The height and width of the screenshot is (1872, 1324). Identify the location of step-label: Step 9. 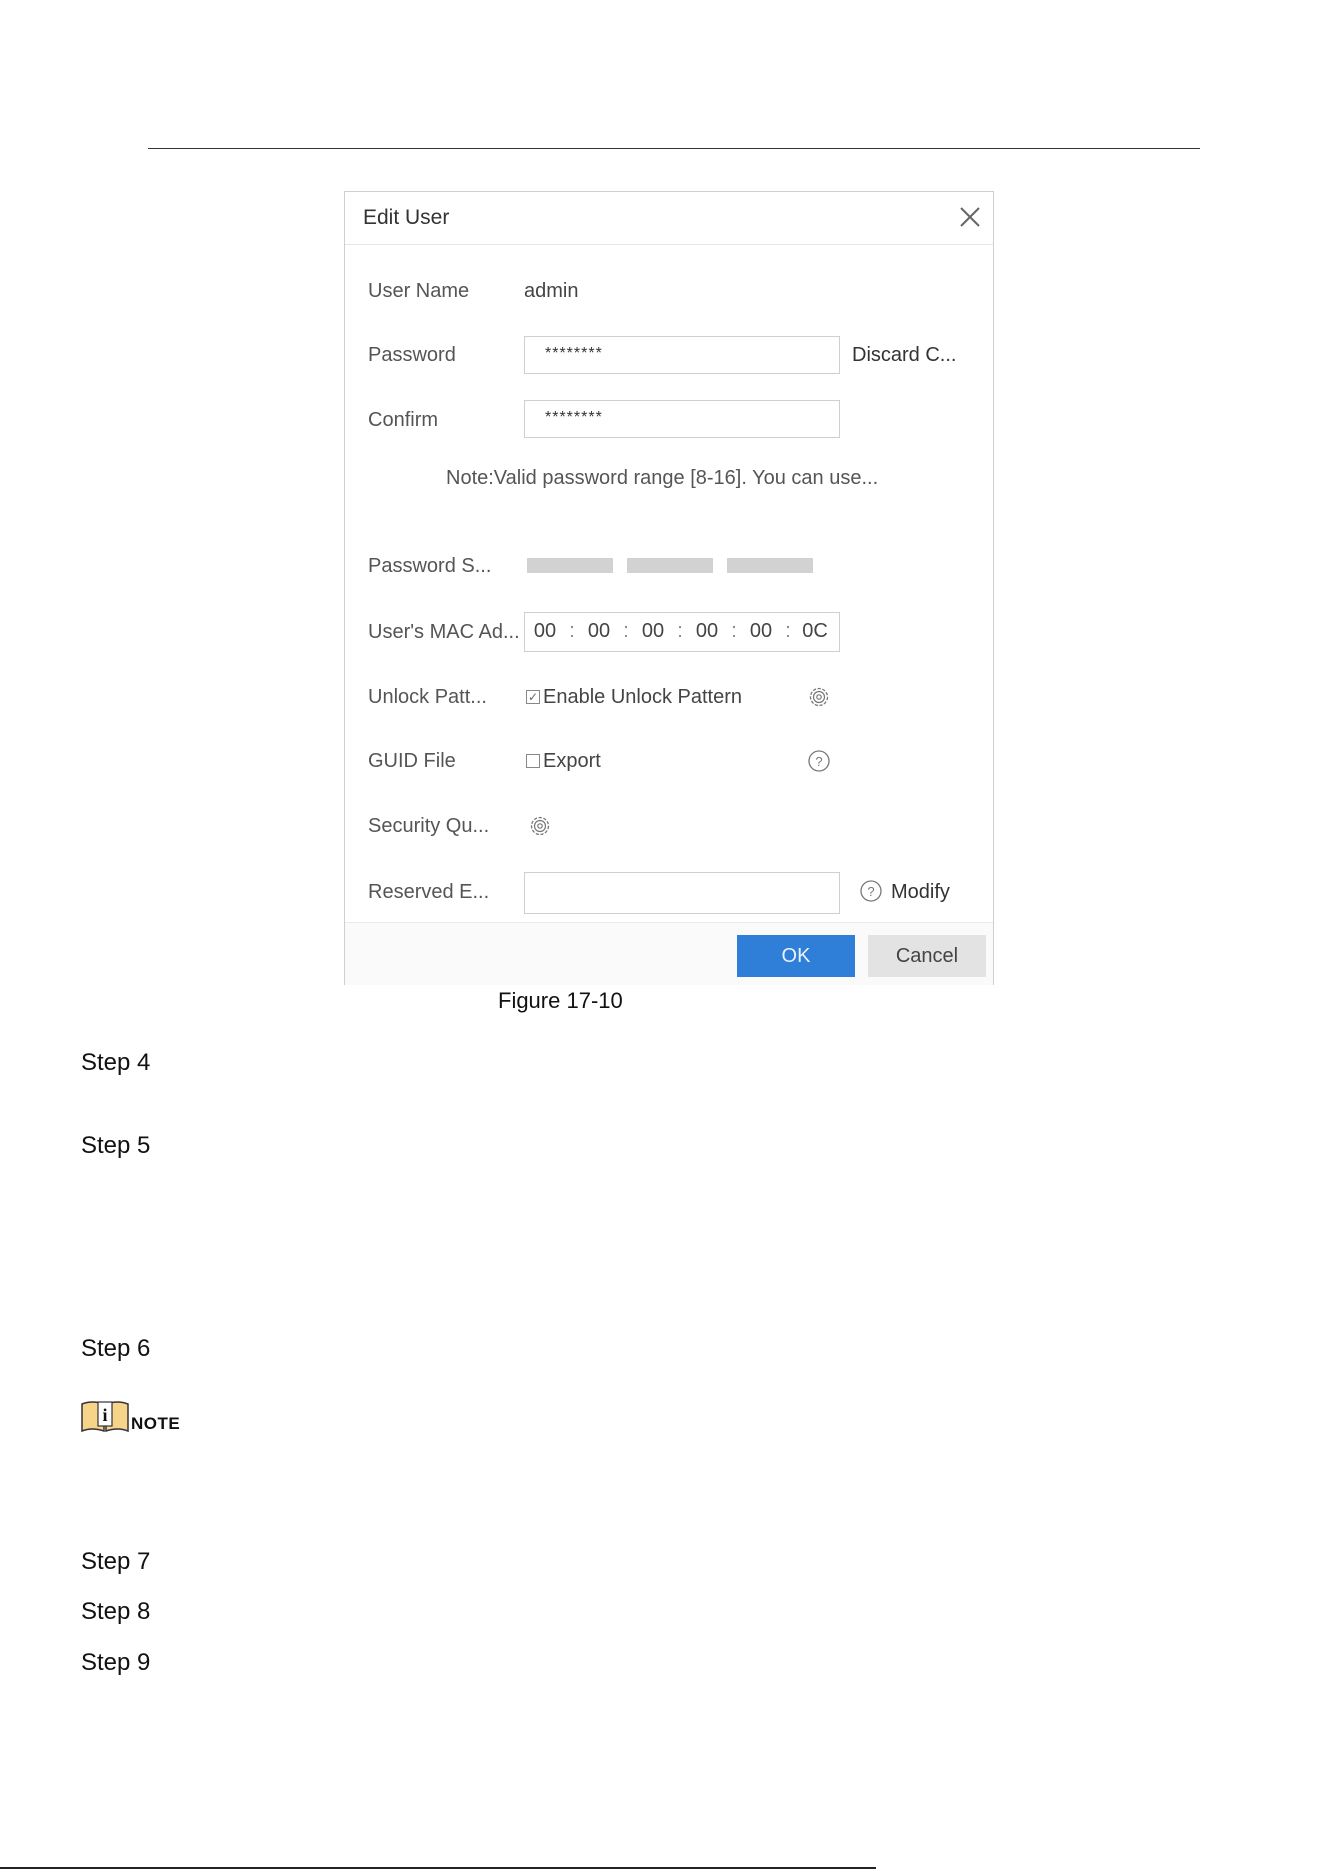
(116, 1662).